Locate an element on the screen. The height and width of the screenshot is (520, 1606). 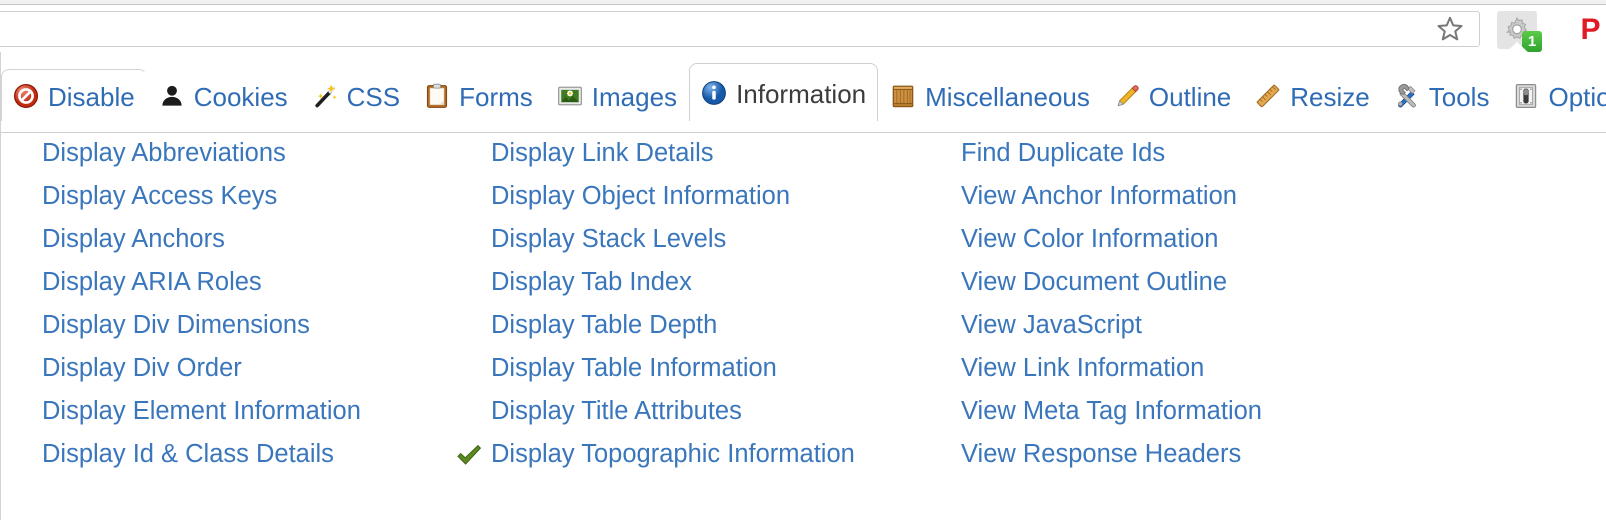
tab-label: Information is located at coordinates (801, 93).